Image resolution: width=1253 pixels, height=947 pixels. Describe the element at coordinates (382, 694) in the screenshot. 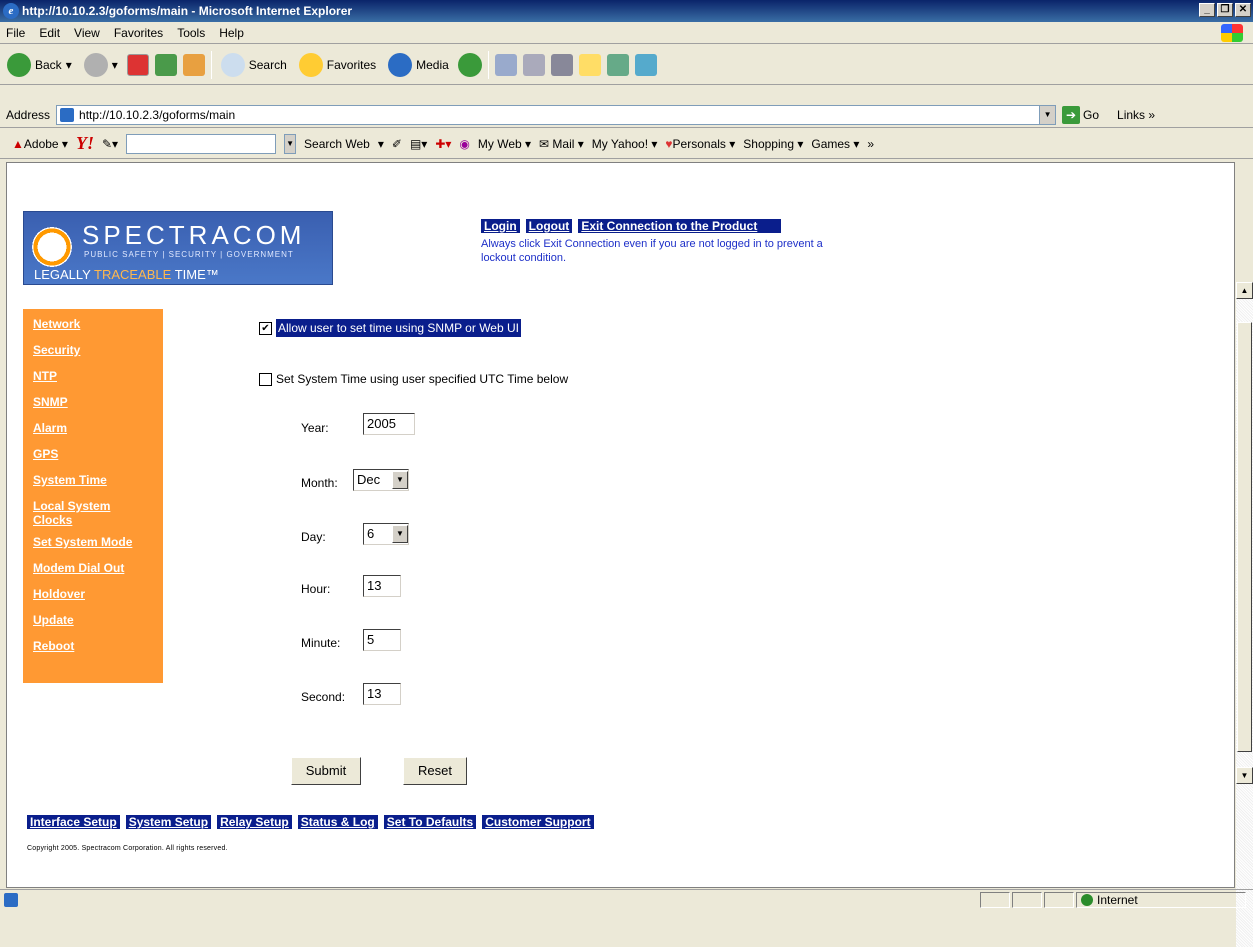

I see `second-input: 13` at that location.